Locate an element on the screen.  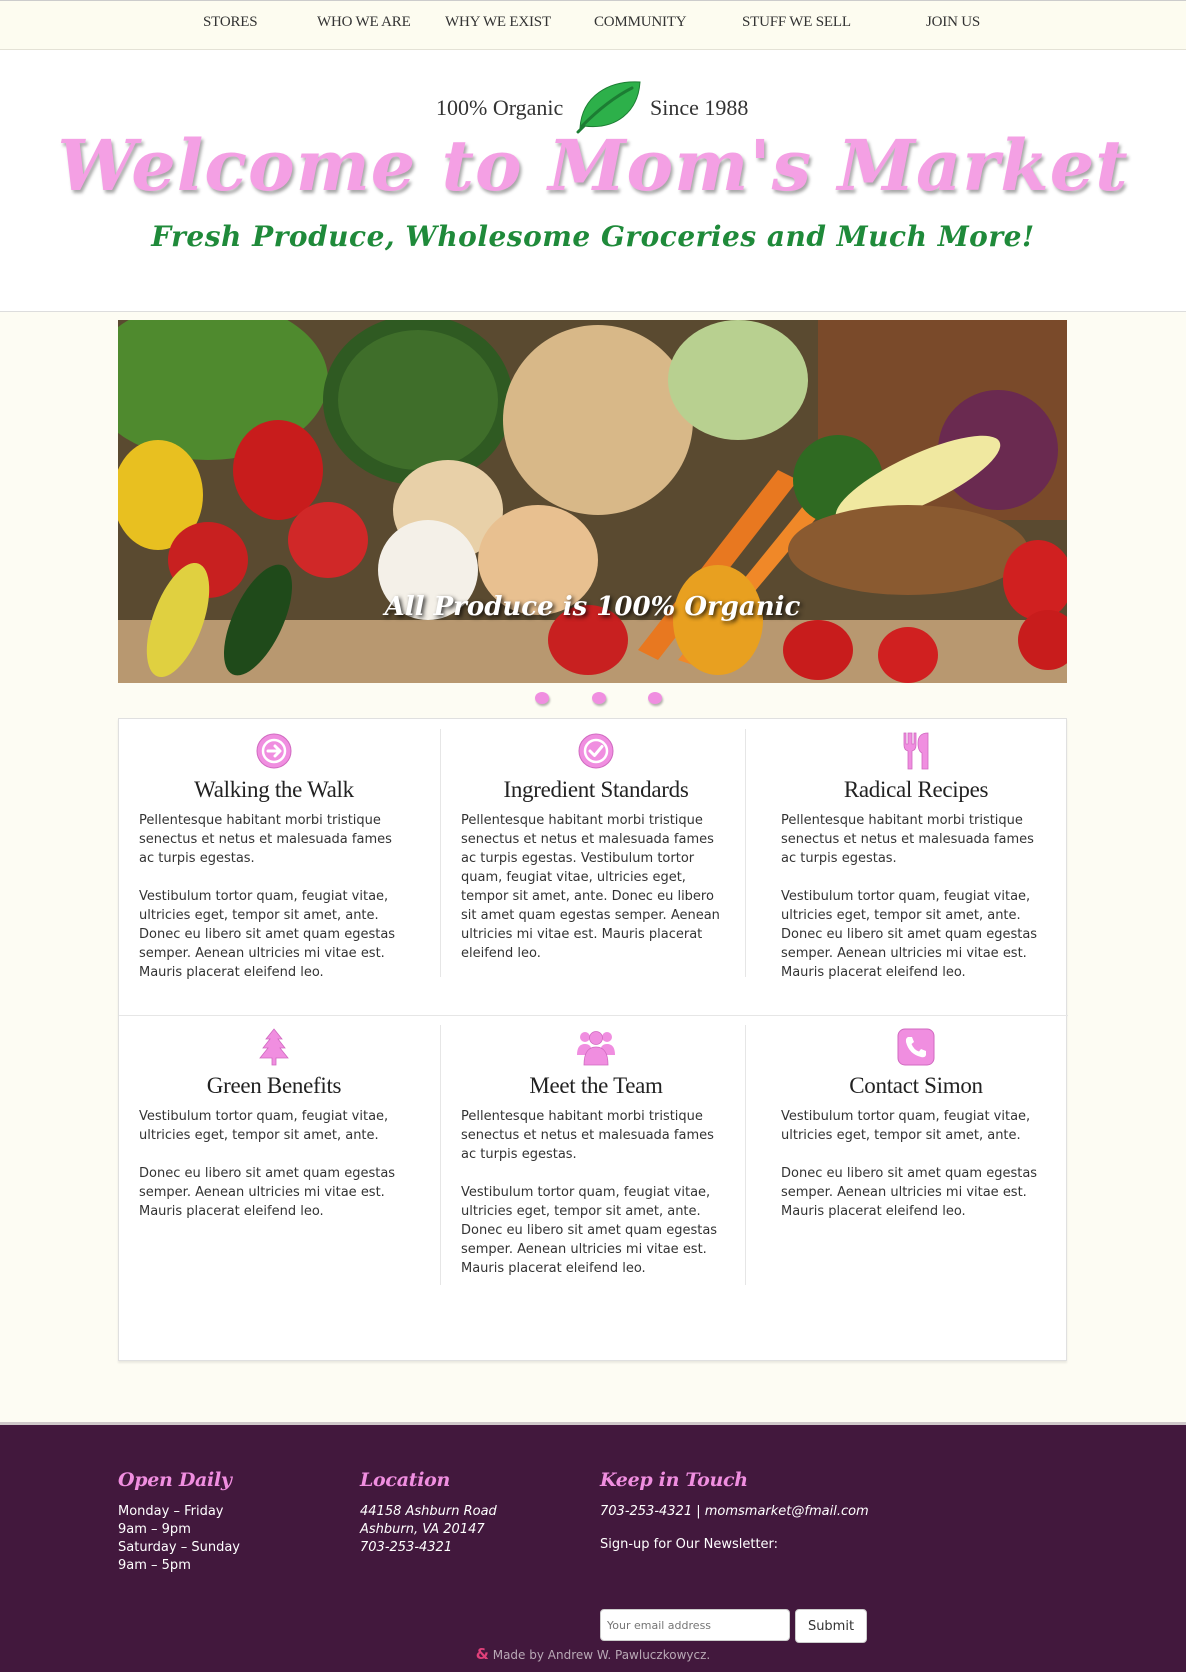
hours-line: 9am – 9pm is located at coordinates (154, 1529).